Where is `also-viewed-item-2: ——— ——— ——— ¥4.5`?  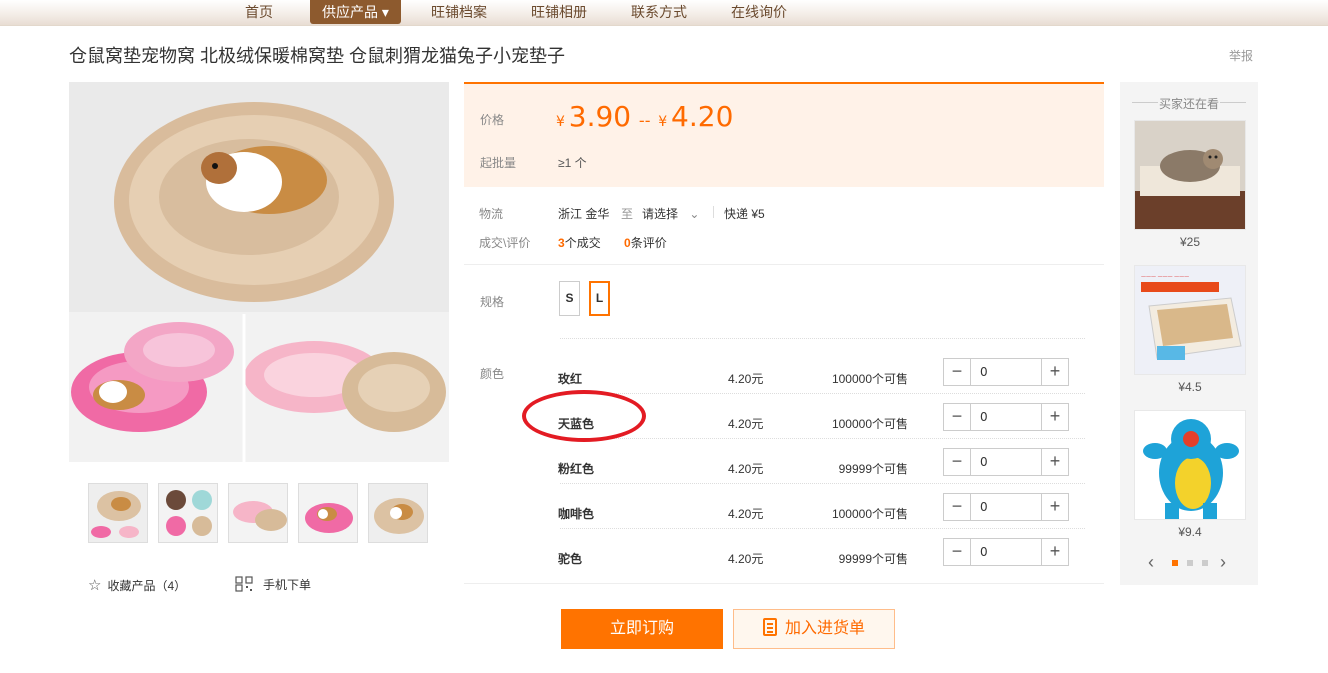
also-viewed-item-2: ——— ——— ——— ¥4.5 is located at coordinates (1190, 329).